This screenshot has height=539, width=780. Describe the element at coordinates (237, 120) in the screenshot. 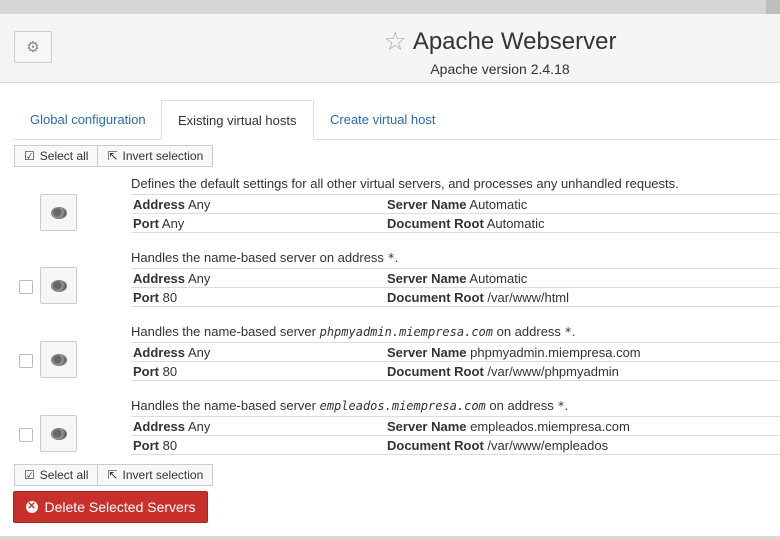

I see `tab-existing-virtual-hosts: Existing virtual hosts` at that location.